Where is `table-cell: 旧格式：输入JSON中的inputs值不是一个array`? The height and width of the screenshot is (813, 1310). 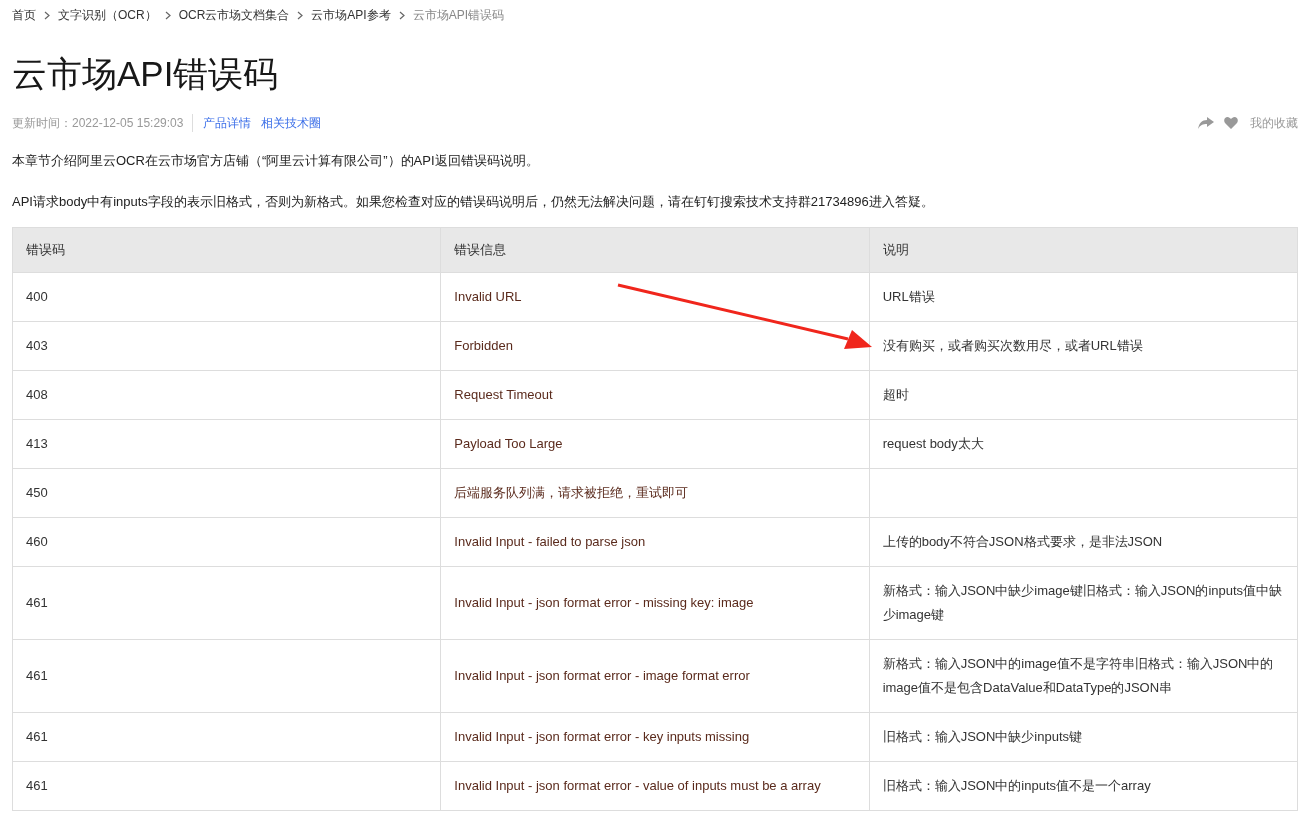 table-cell: 旧格式：输入JSON中的inputs值不是一个array is located at coordinates (1016, 785).